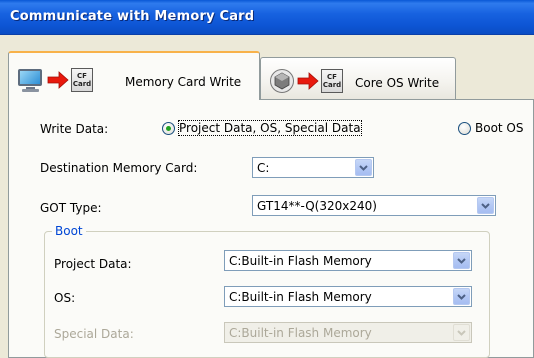  Describe the element at coordinates (74, 129) in the screenshot. I see `write-data-label: Write Data:` at that location.